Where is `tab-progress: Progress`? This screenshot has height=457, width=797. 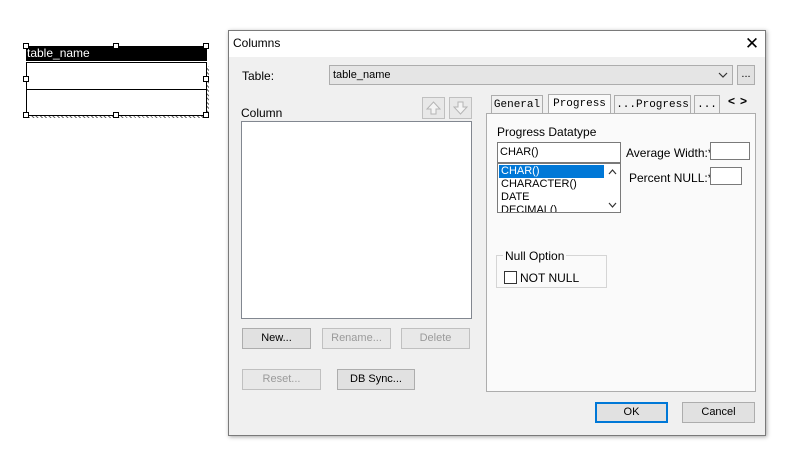 tab-progress: Progress is located at coordinates (579, 104).